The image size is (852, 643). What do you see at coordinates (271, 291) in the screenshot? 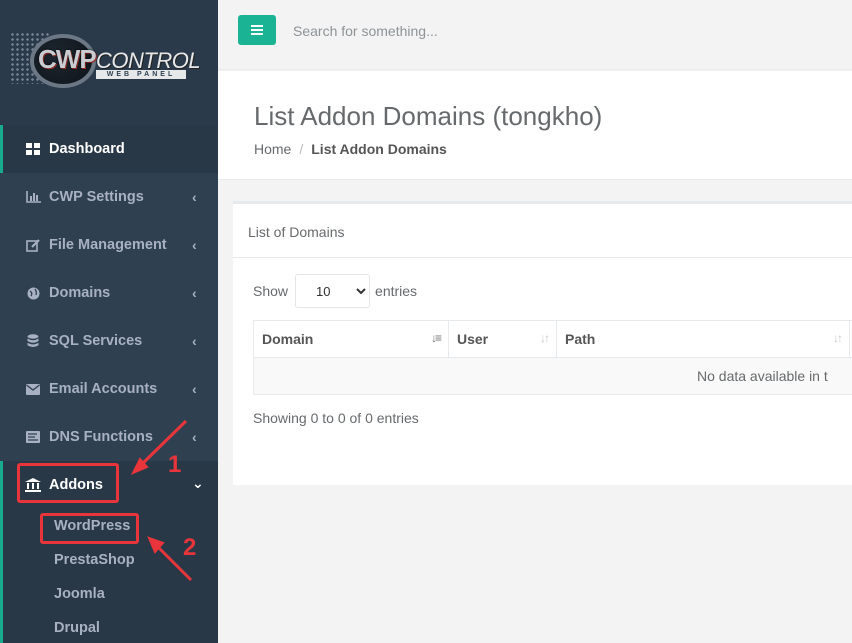
I see `show-label: Show` at bounding box center [271, 291].